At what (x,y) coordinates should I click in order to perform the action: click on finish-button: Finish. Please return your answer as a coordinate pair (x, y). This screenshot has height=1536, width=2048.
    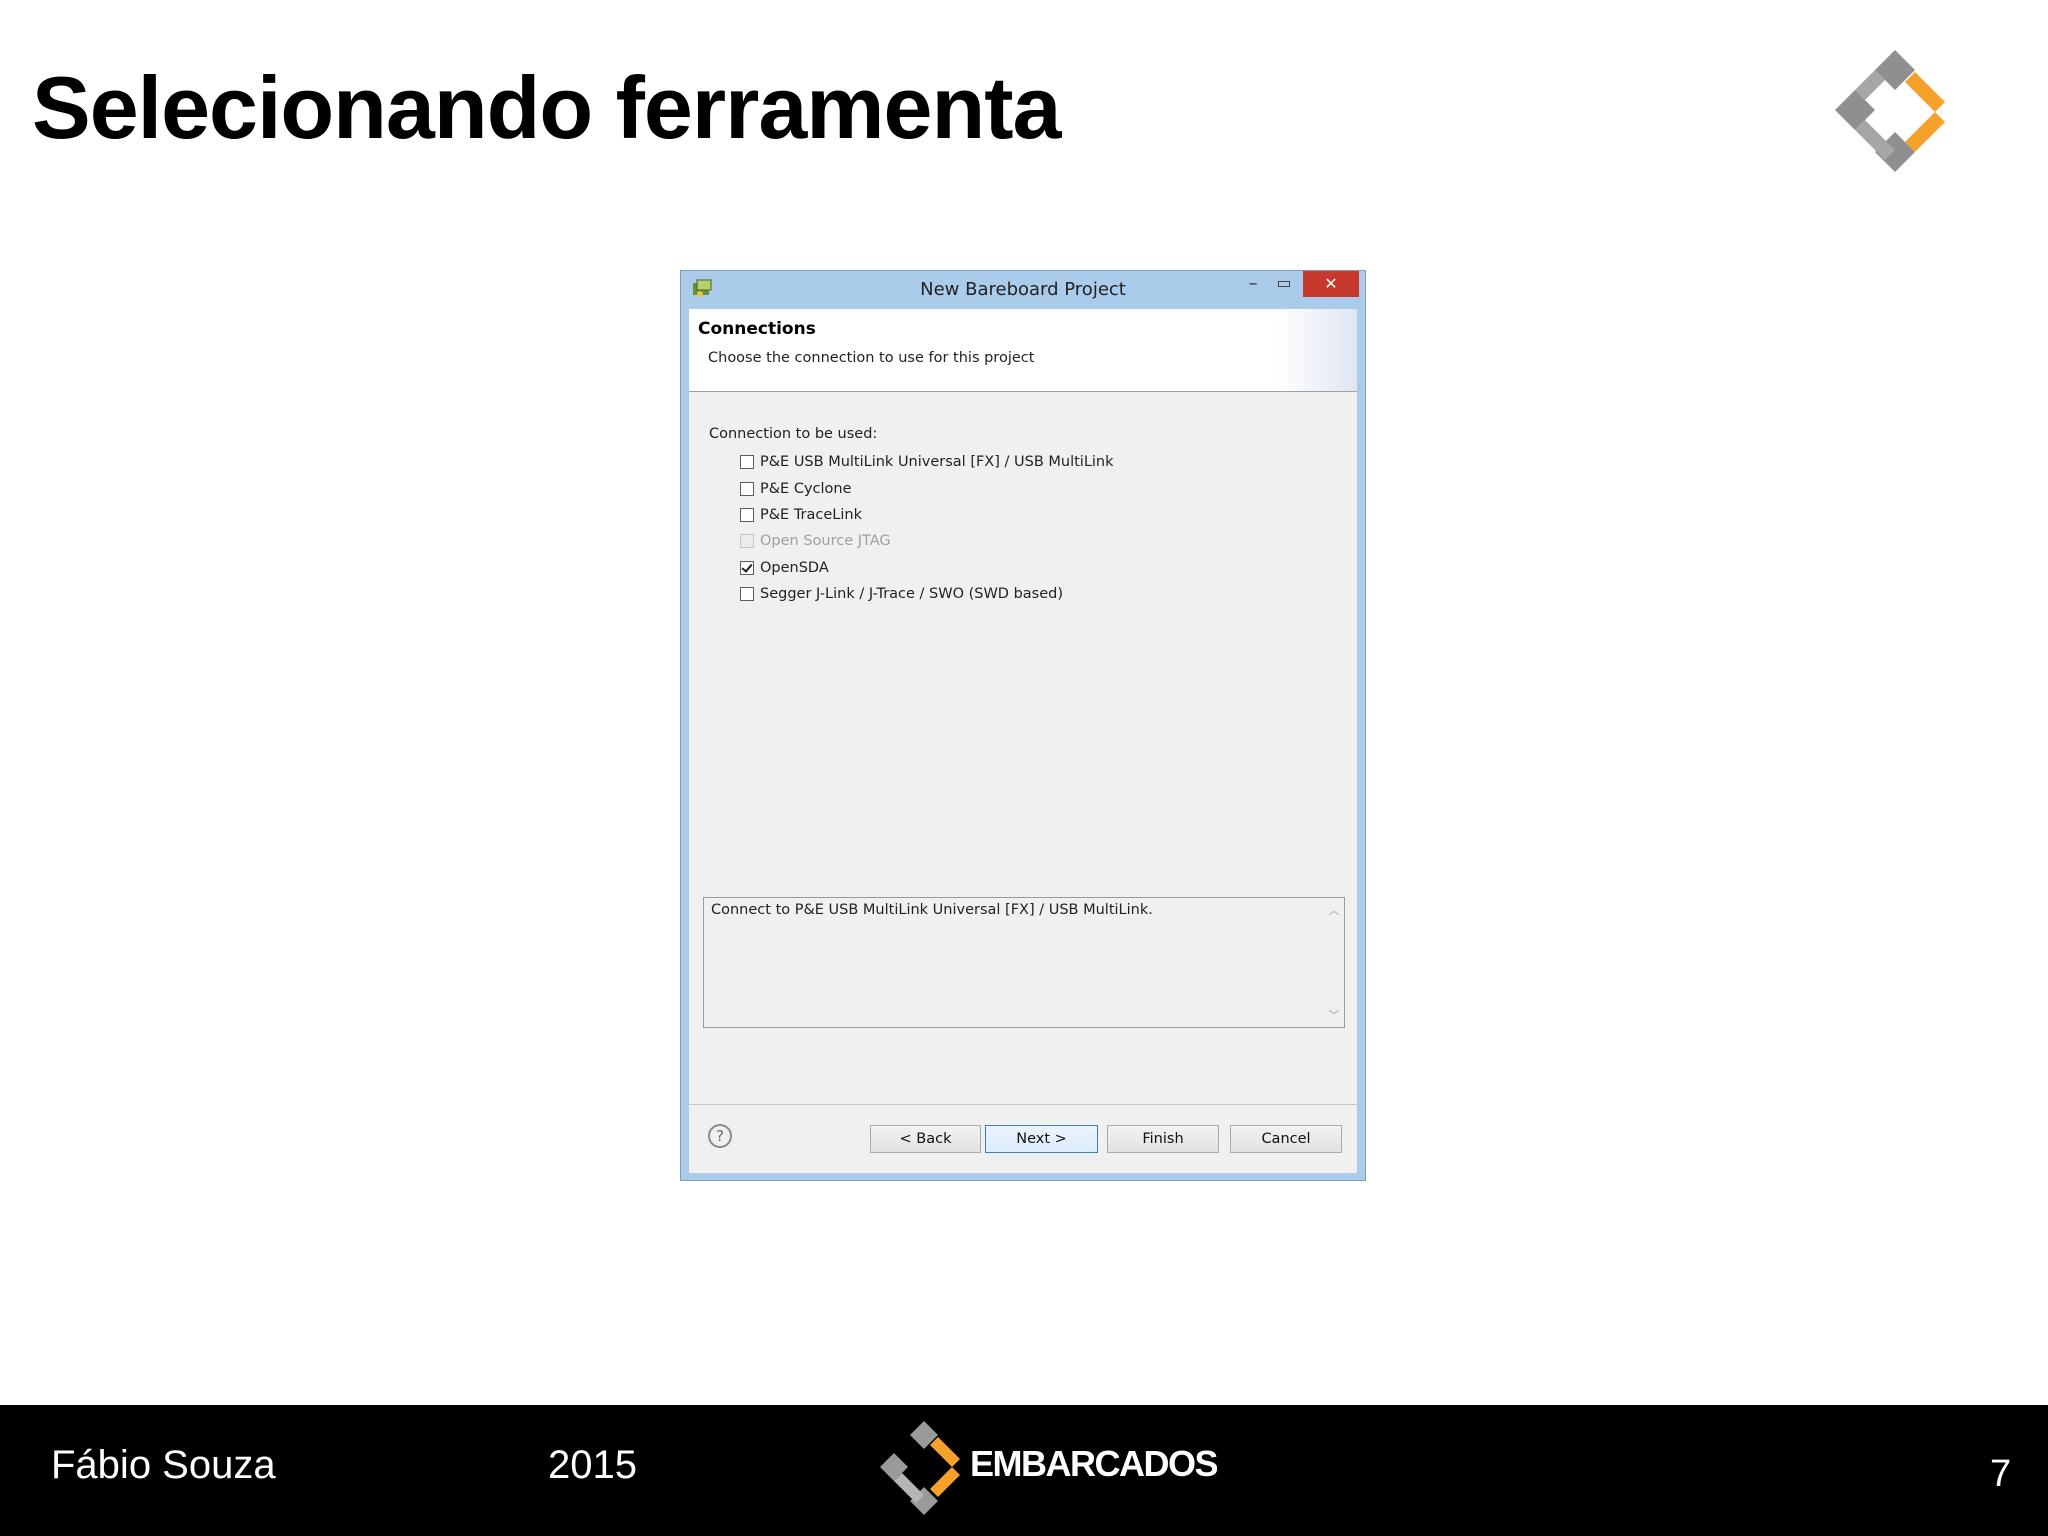
    Looking at the image, I should click on (1163, 1139).